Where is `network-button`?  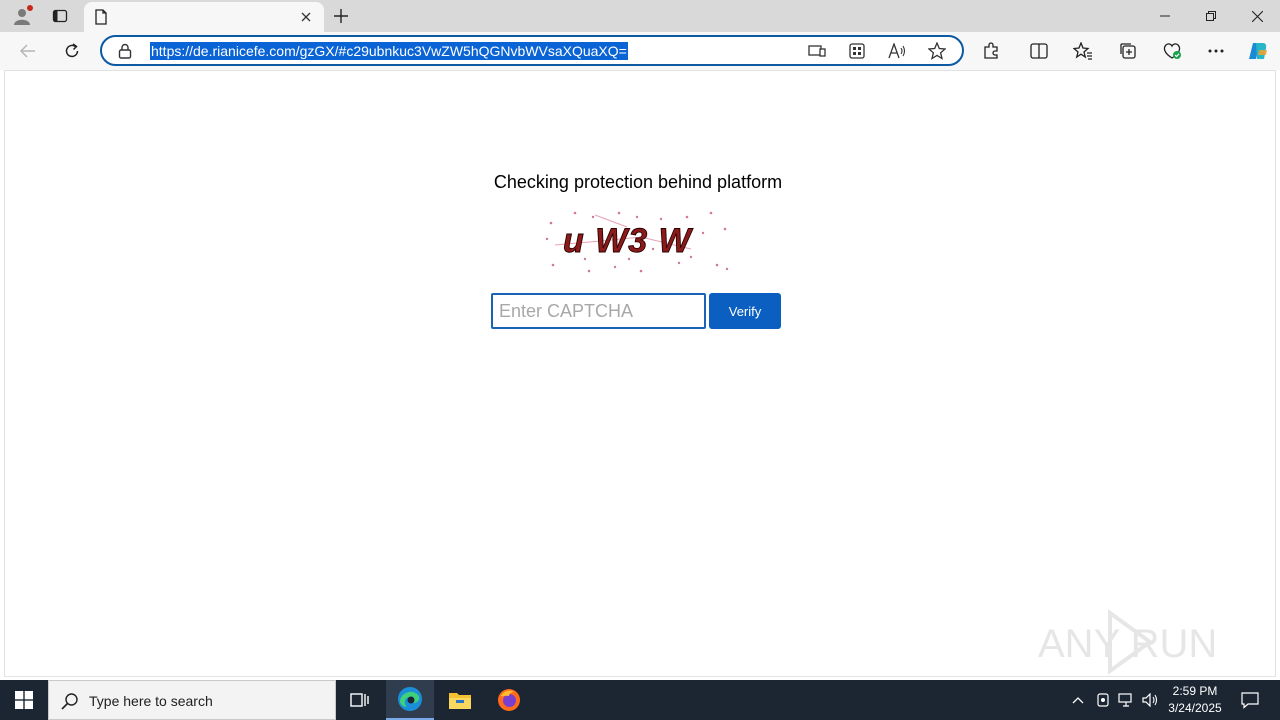 network-button is located at coordinates (1126, 700).